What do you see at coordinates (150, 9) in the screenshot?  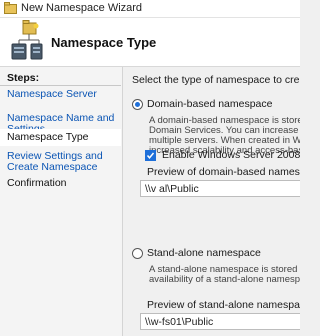 I see `title-bar: New Namespace Wizard` at bounding box center [150, 9].